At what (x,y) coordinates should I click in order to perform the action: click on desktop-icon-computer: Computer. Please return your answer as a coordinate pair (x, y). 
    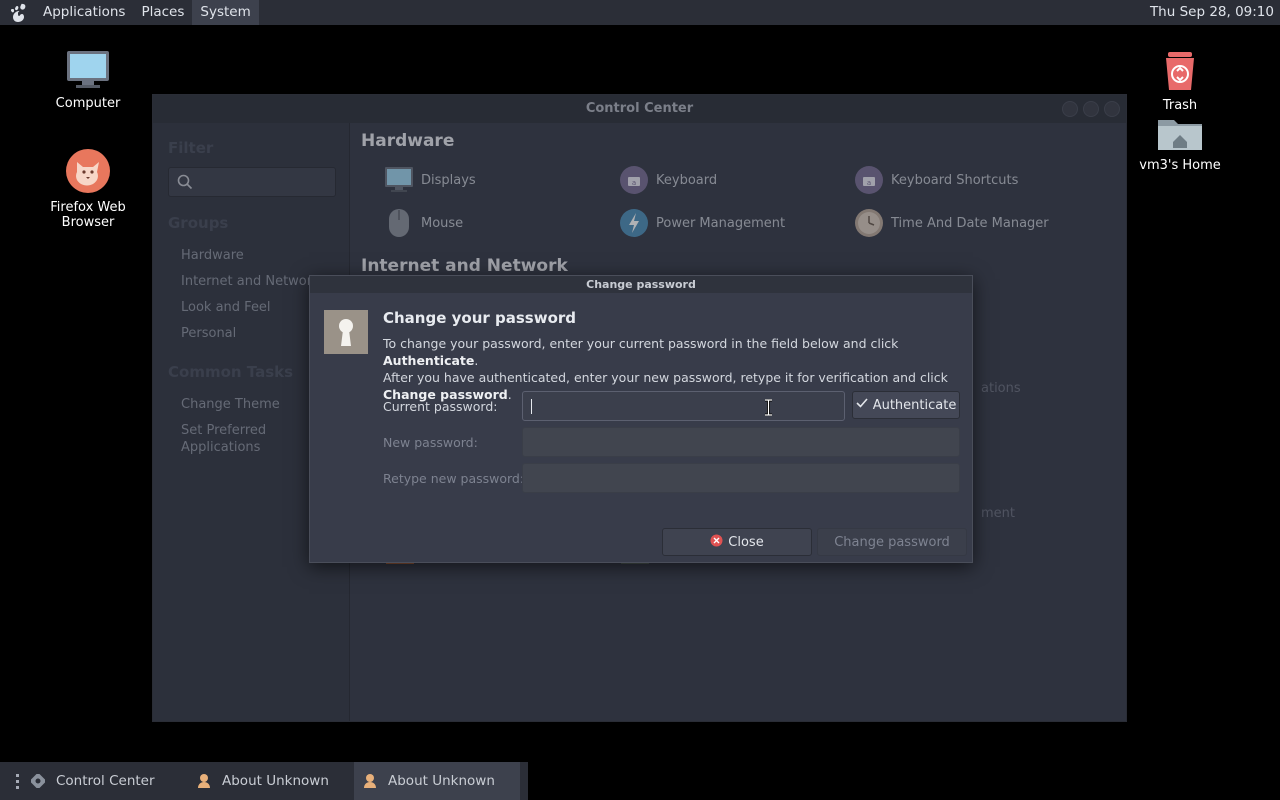
    Looking at the image, I should click on (88, 80).